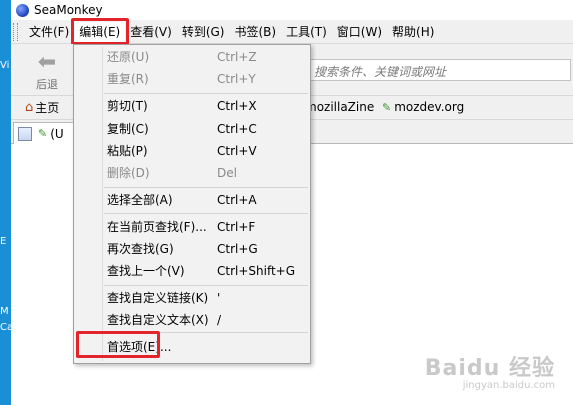 The width and height of the screenshot is (573, 405). I want to click on menu-item-undo: 还原(U) Ctrl+Z, so click(192, 57).